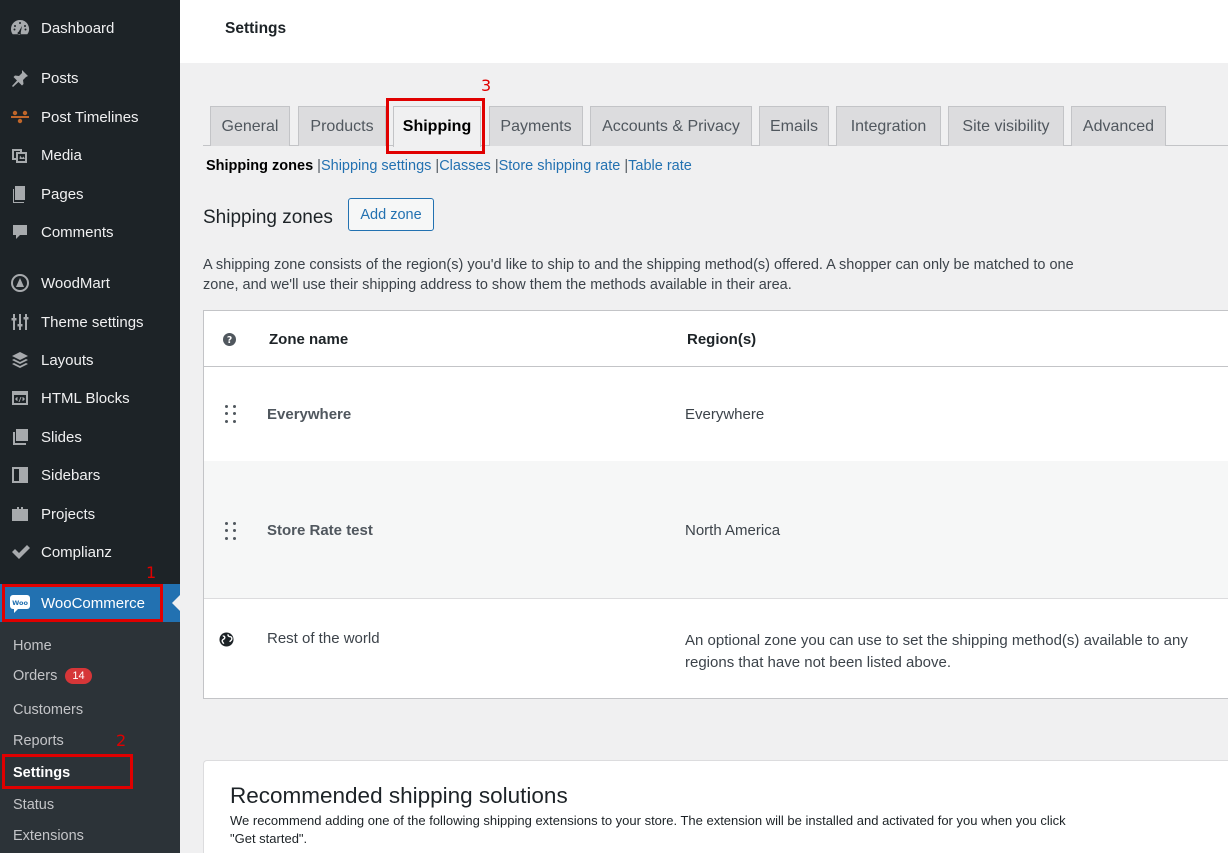  What do you see at coordinates (71, 475) in the screenshot?
I see `menu-sidebars-label: Sidebars` at bounding box center [71, 475].